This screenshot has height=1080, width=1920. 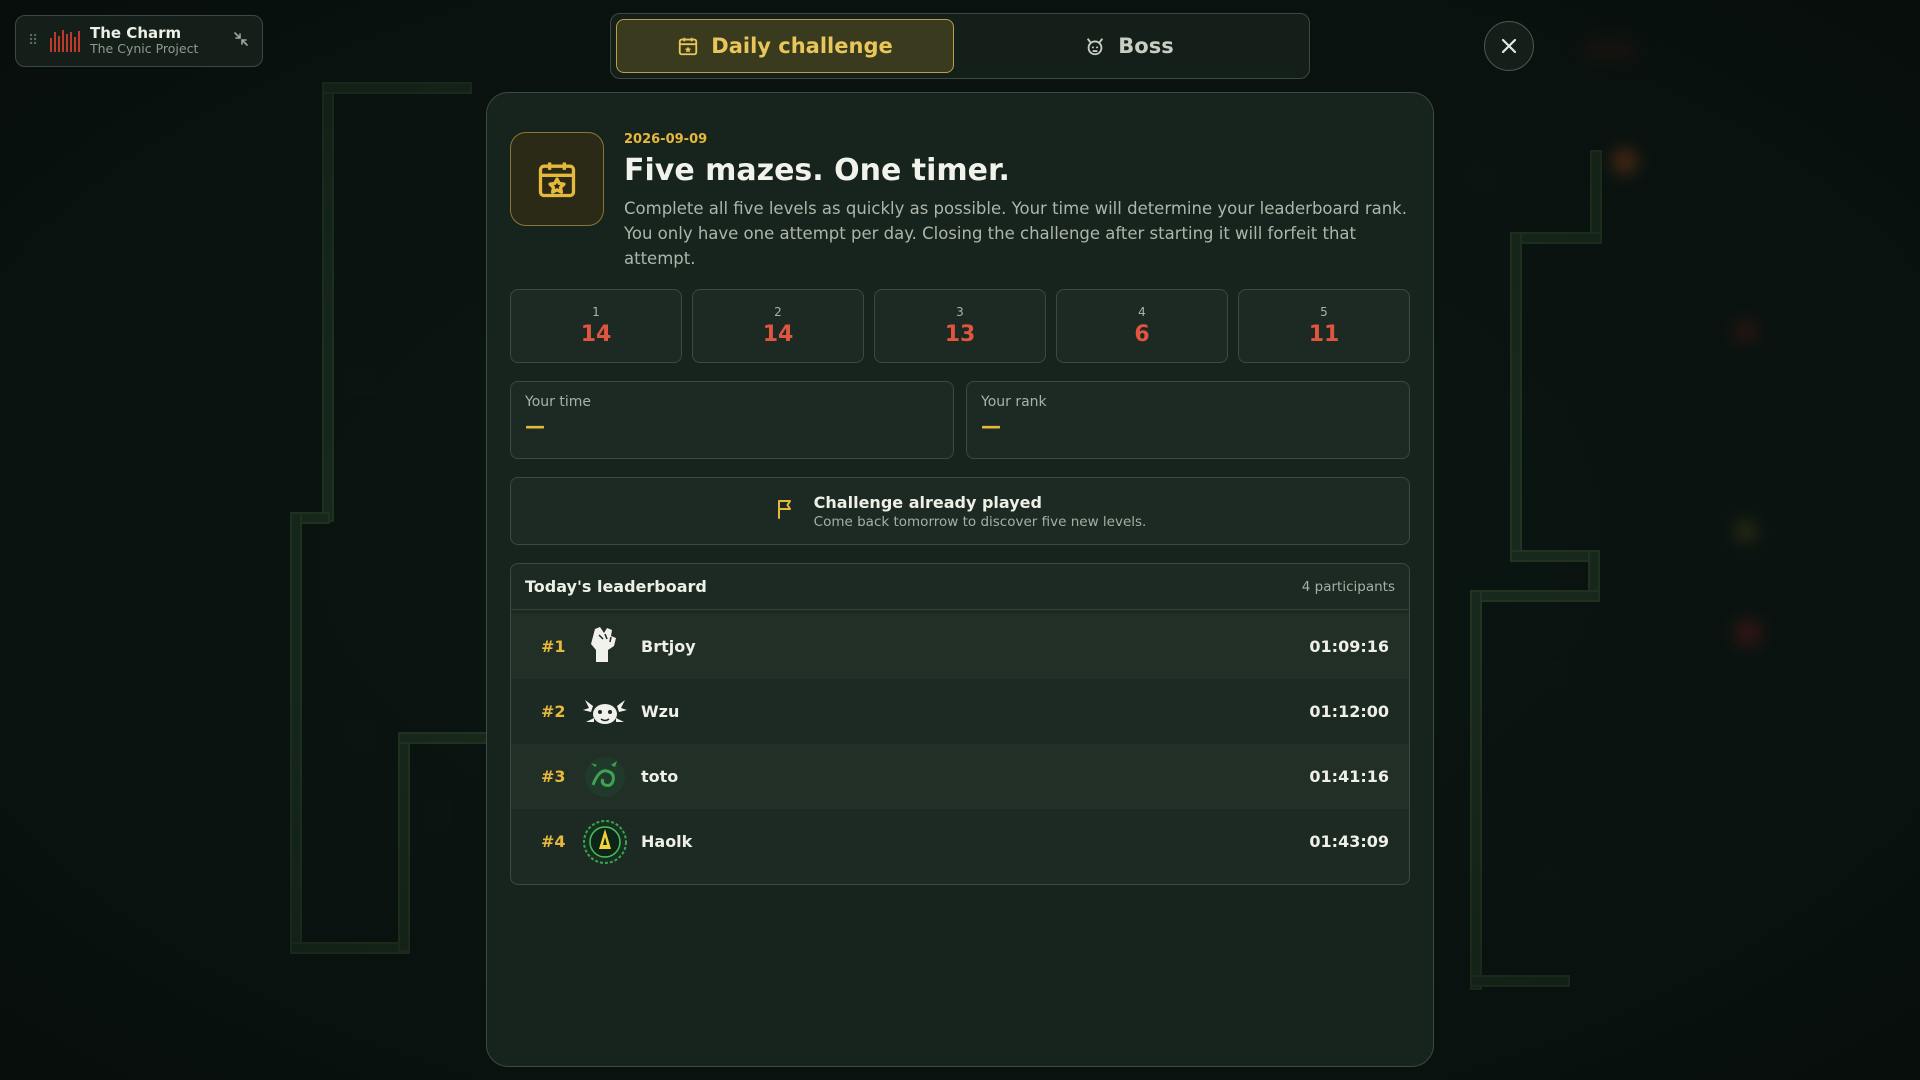 I want to click on player-time: 01:41:16, so click(x=1349, y=776).